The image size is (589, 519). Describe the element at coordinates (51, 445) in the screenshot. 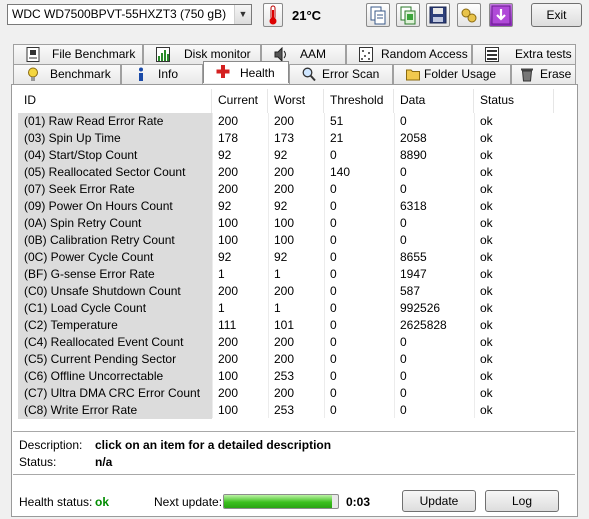

I see `description-label: Description:` at that location.